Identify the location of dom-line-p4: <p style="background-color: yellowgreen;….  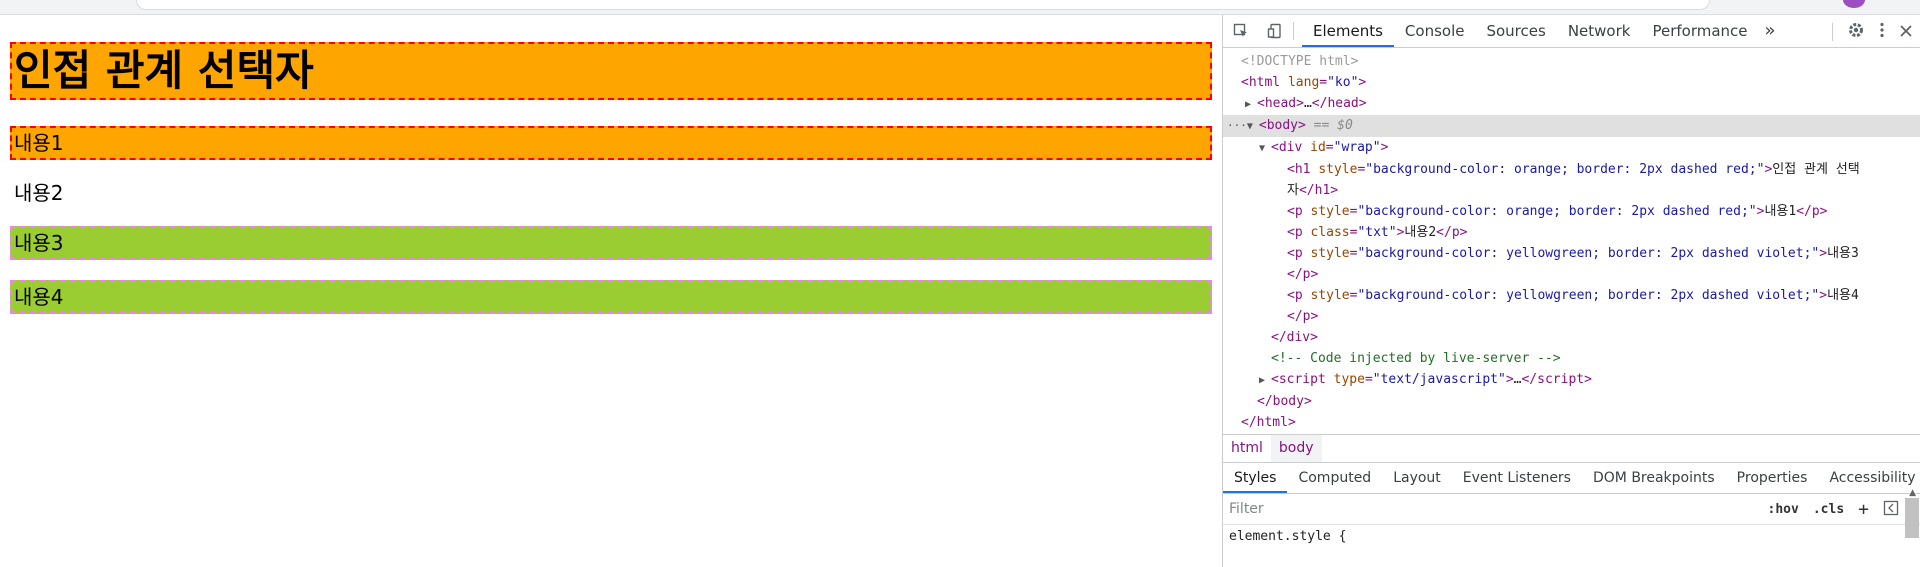
(1571, 295).